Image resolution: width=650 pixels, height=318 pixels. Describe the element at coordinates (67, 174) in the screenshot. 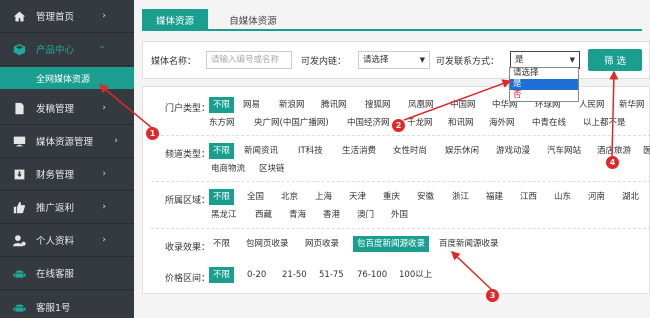

I see `nav-finance-management: 财务管理 ›` at that location.